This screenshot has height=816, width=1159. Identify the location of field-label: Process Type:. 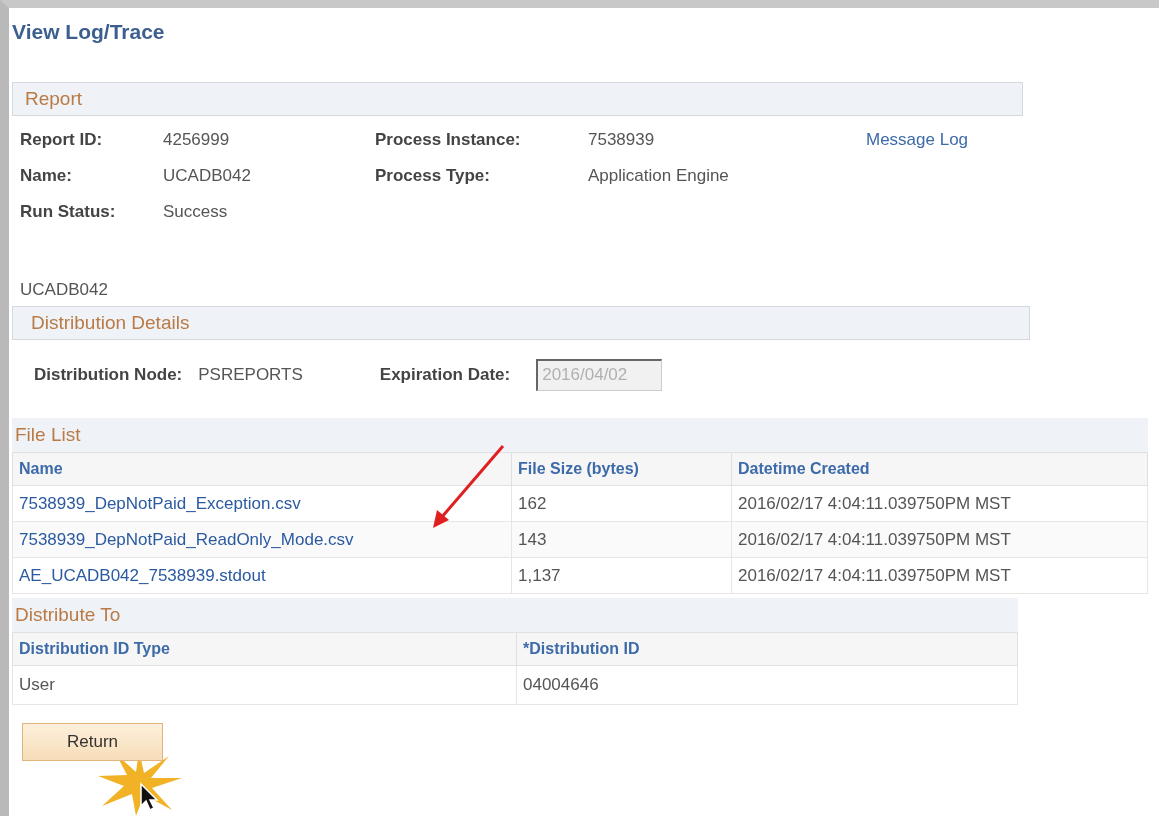
(433, 176).